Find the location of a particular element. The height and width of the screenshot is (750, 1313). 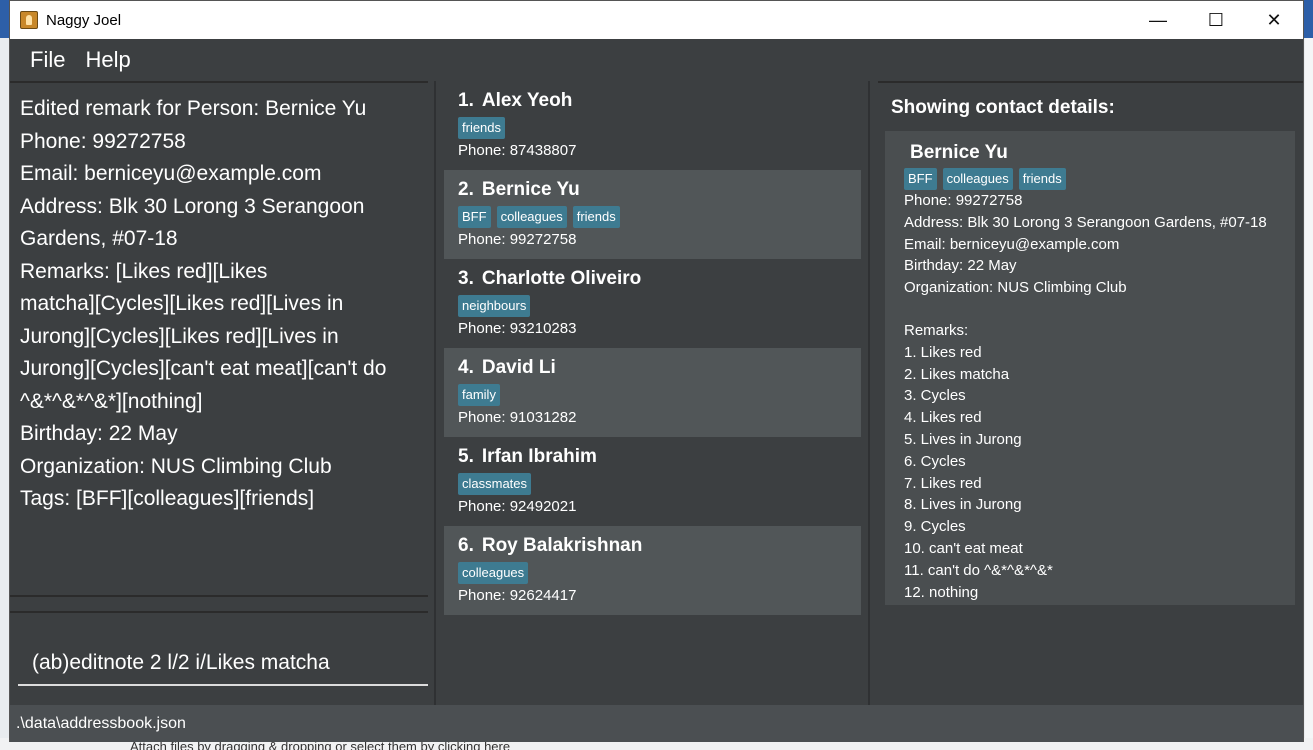

detail-name: Bernice Yu is located at coordinates (959, 152).